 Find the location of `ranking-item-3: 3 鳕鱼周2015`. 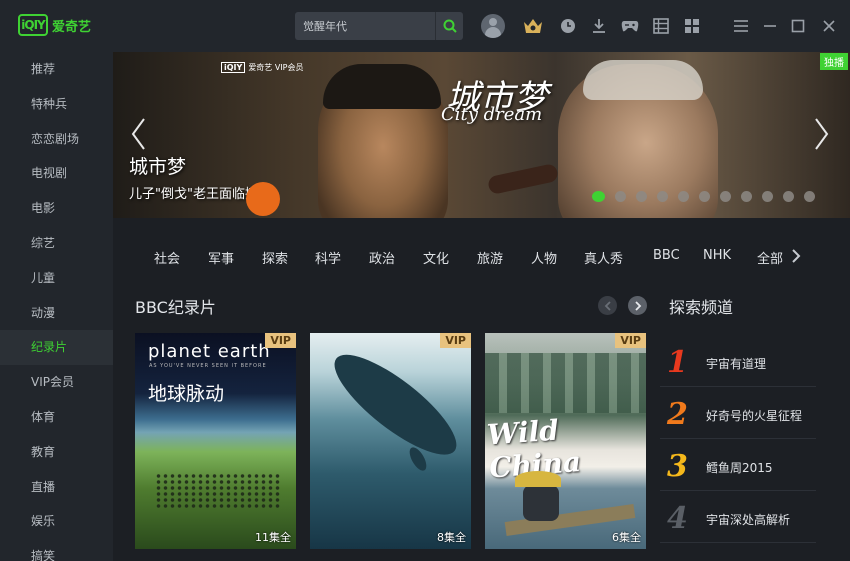

ranking-item-3: 3 鳕鱼周2015 is located at coordinates (738, 465).